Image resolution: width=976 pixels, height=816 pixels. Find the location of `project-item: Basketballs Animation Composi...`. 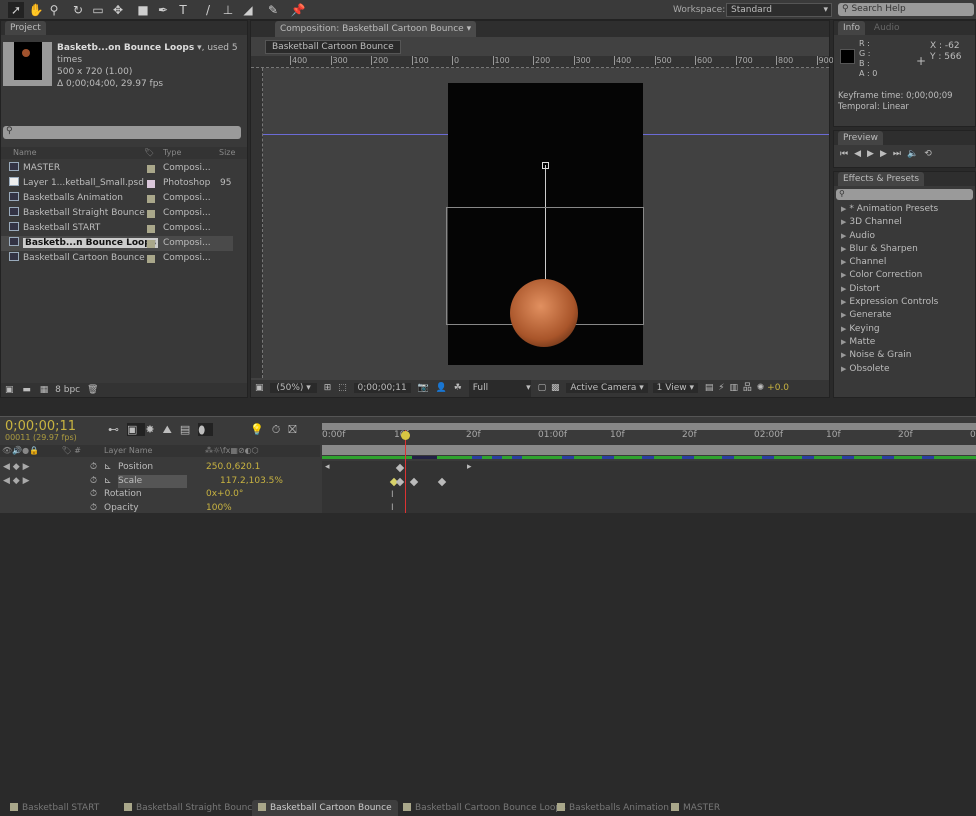

project-item: Basketballs Animation Composi... is located at coordinates (117, 198).